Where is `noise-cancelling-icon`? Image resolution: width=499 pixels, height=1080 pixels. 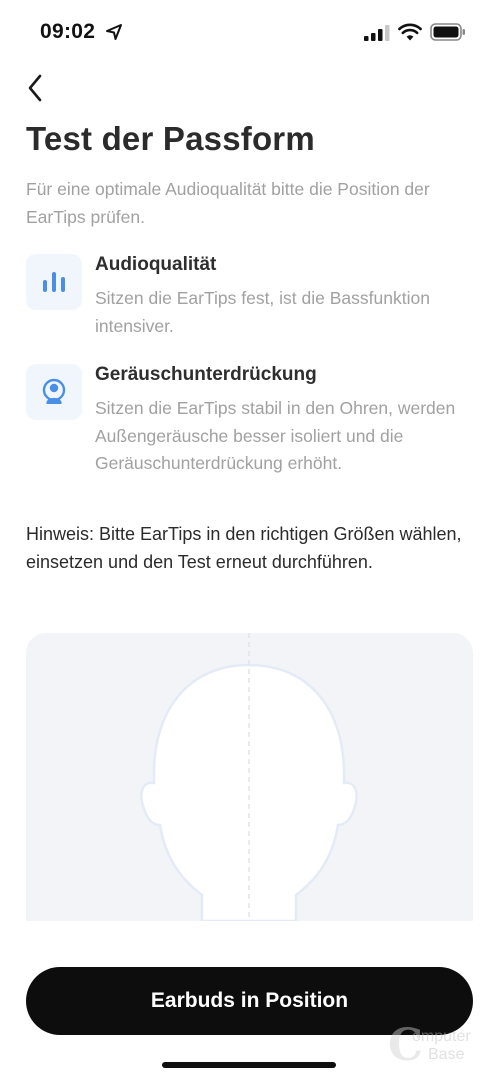 noise-cancelling-icon is located at coordinates (54, 391).